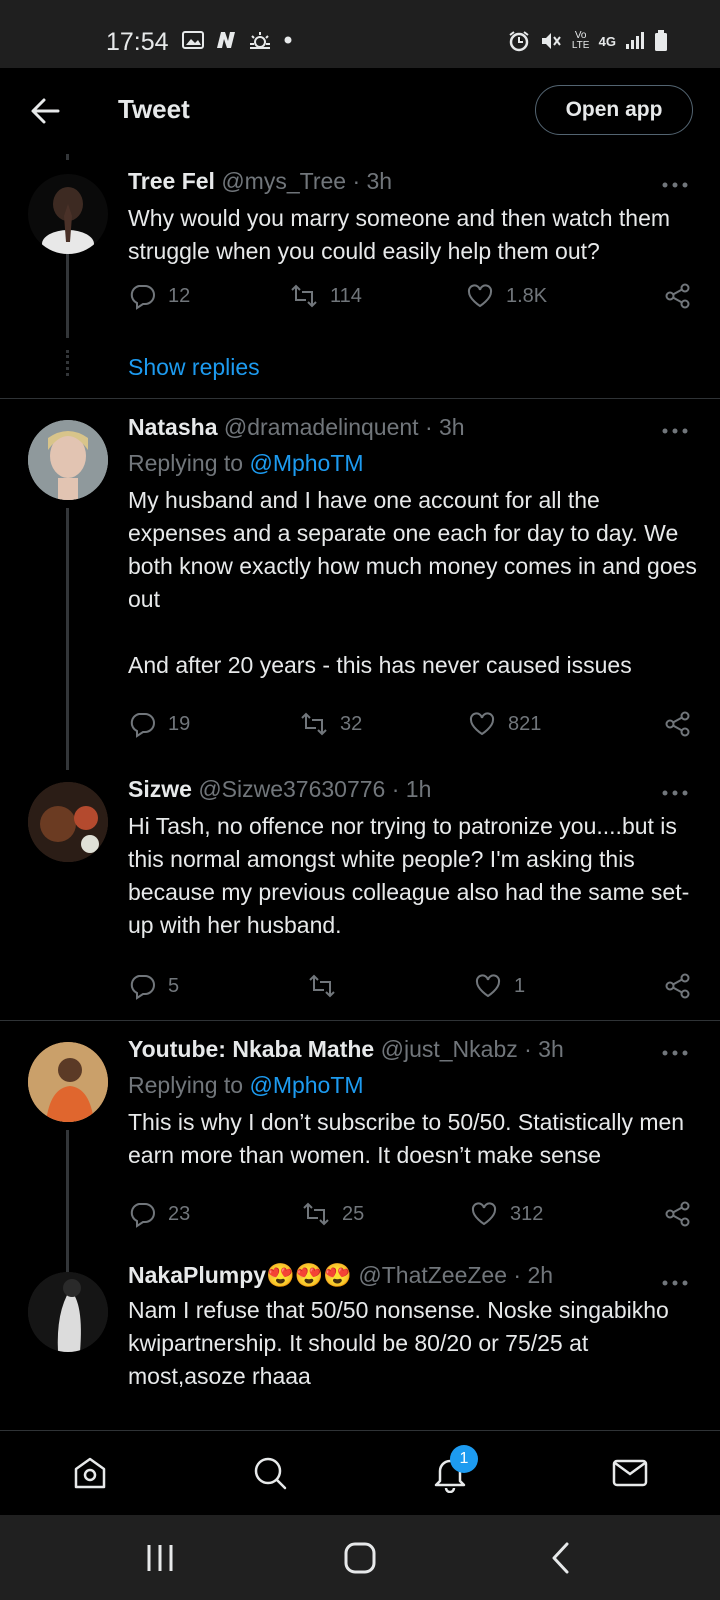 The height and width of the screenshot is (1600, 720). Describe the element at coordinates (432, 1275) in the screenshot. I see `author-handle: @ThatZeeZee` at that location.